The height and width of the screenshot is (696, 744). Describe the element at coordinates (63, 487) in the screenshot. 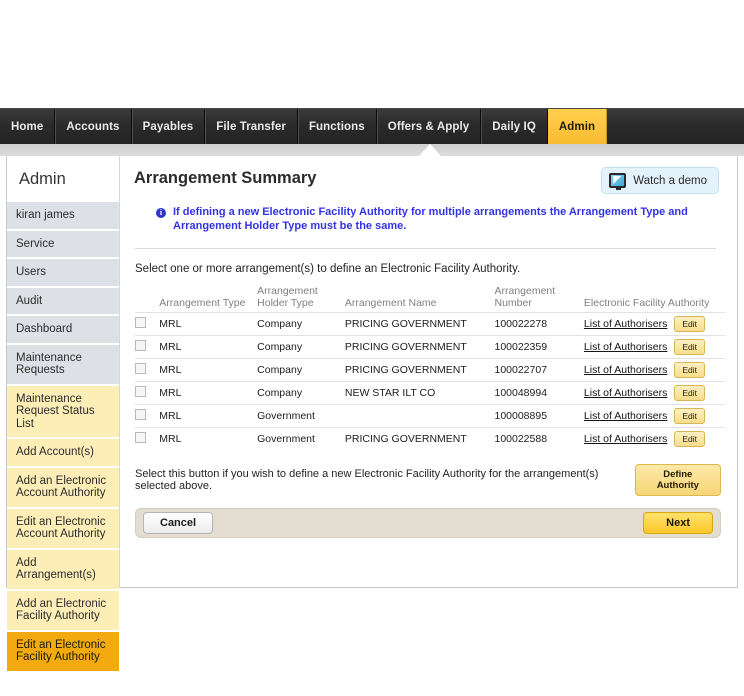

I see `sidebar-item-add-an-electronic-account-authority: Add an Electronic Account Authority` at that location.